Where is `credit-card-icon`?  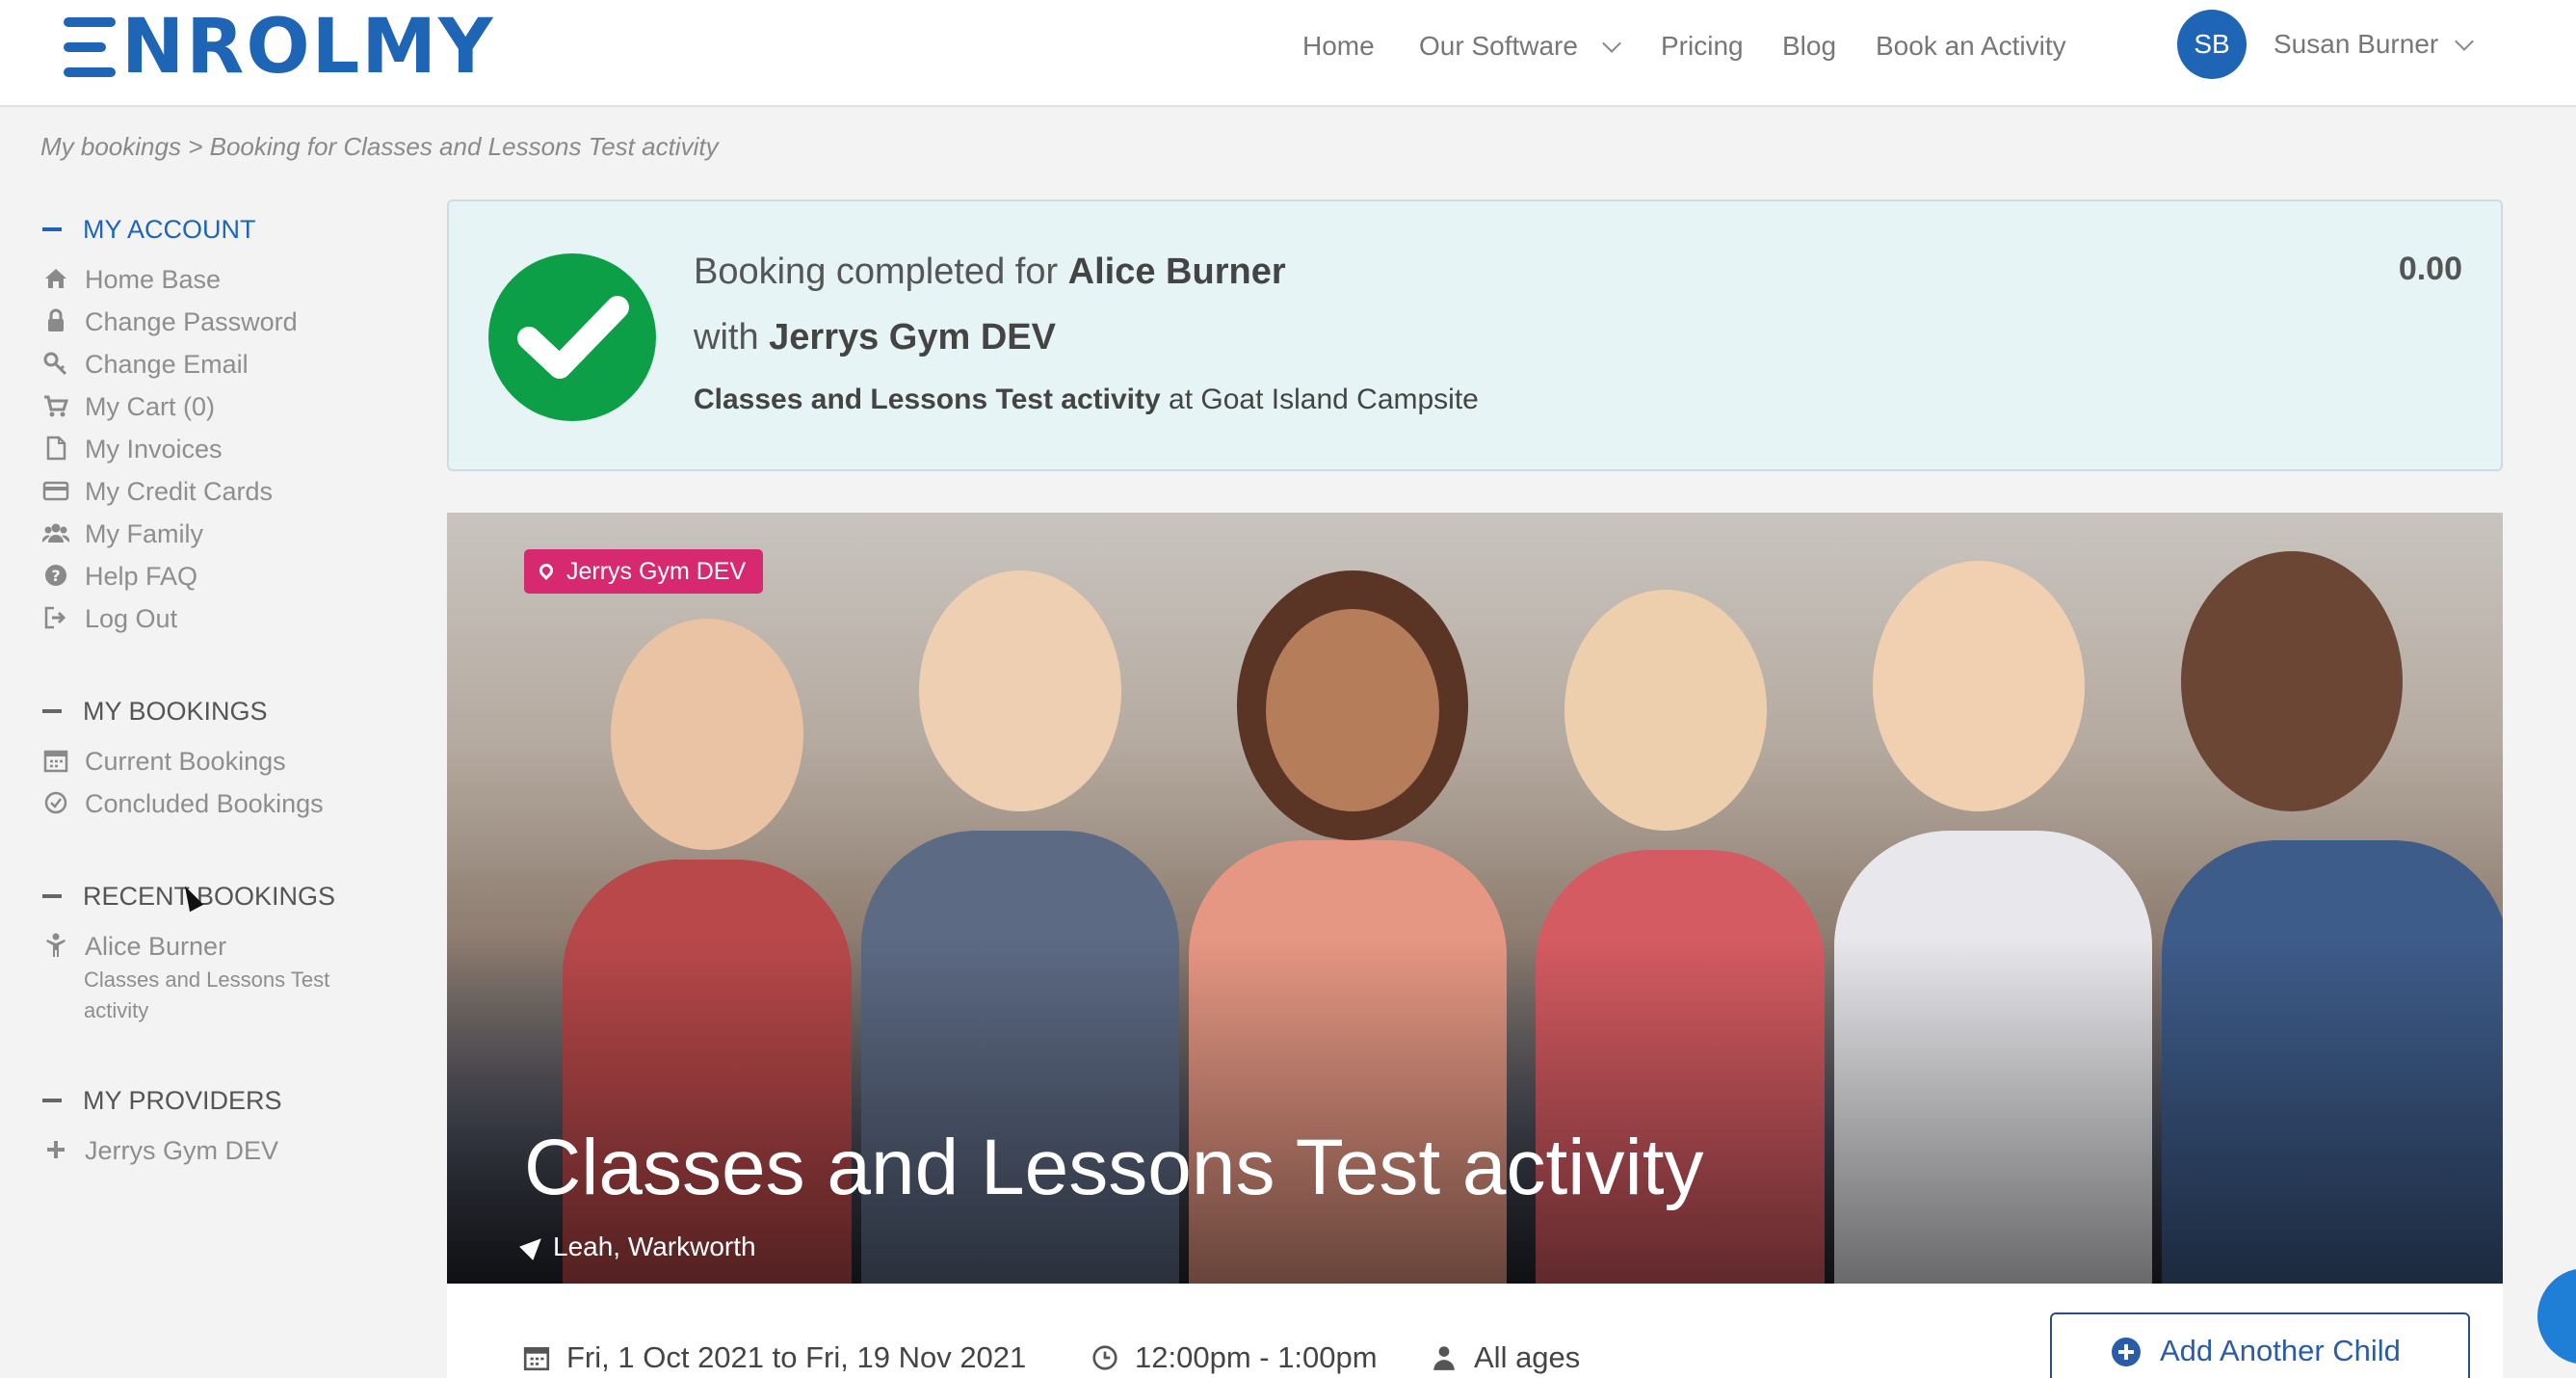 credit-card-icon is located at coordinates (56, 490).